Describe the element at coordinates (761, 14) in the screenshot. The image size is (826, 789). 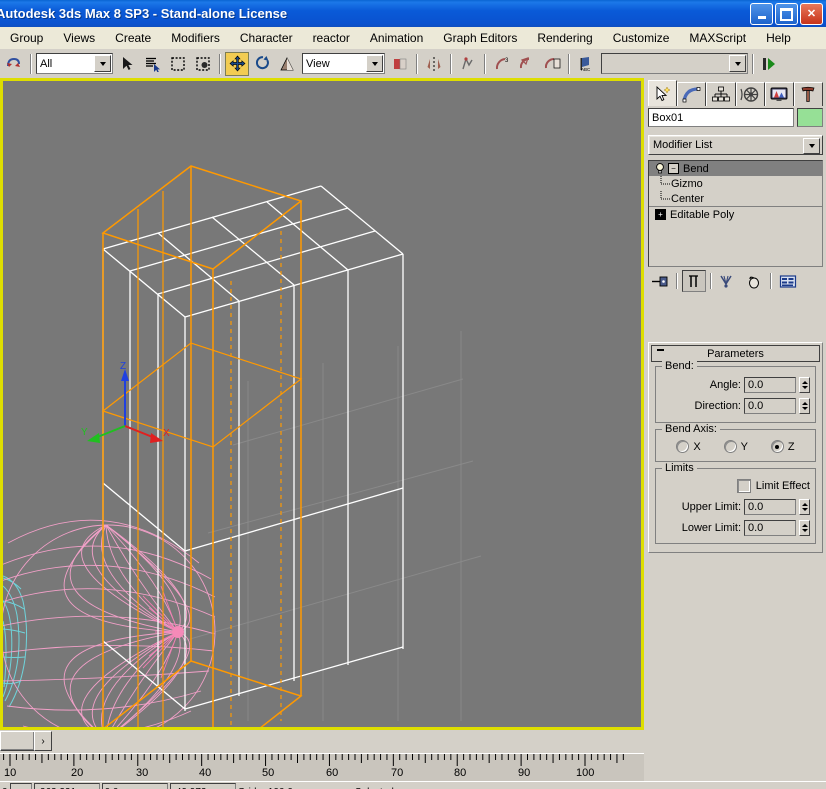
I see `minimize-button` at that location.